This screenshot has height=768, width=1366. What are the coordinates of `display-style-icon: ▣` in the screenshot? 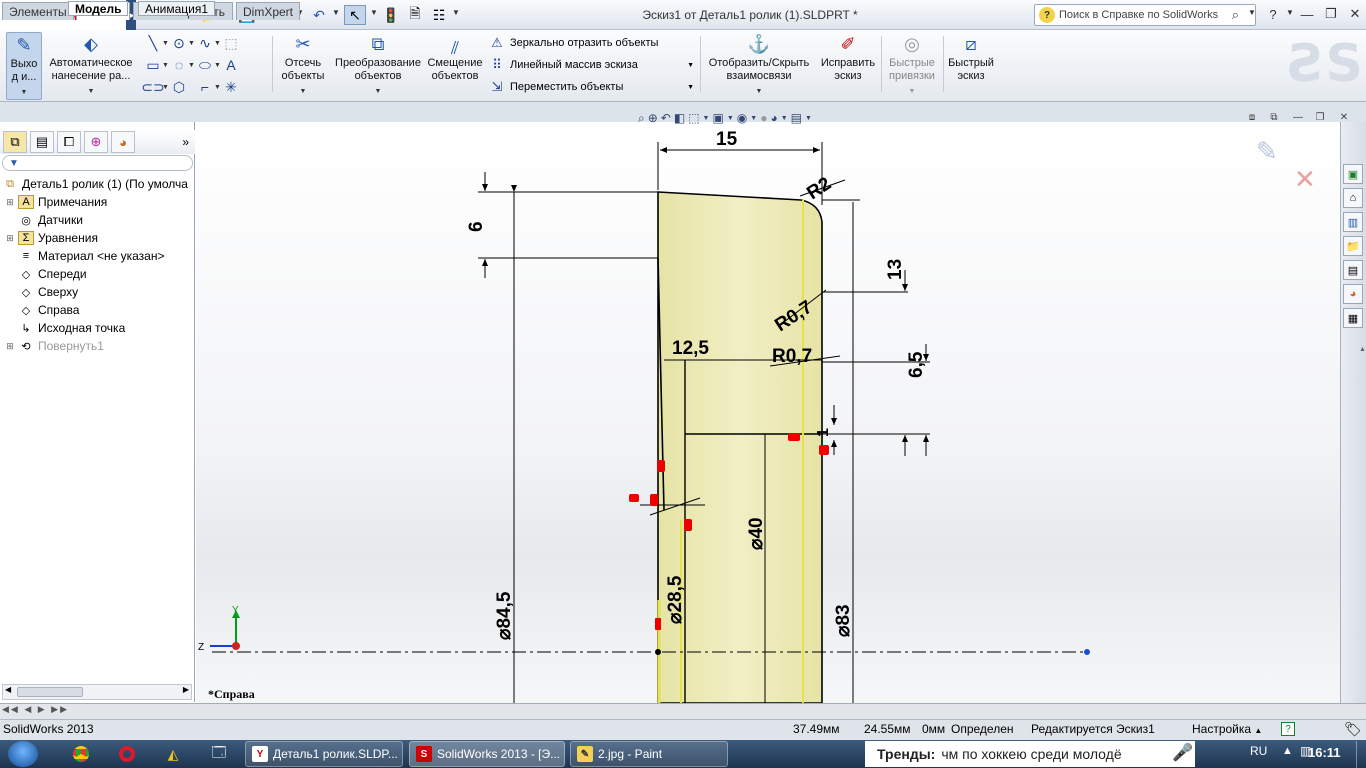 It's located at (717, 118).